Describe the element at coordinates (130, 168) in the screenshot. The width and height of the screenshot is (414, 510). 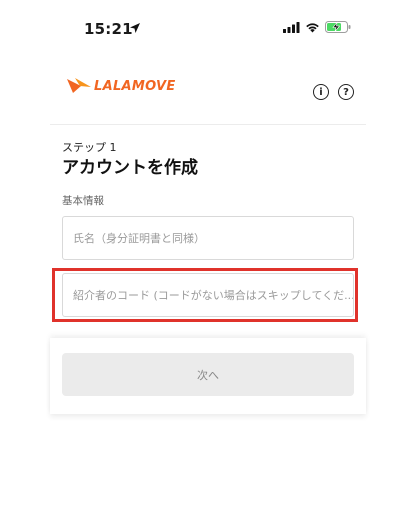
I see `page-title: アカウントを作成` at that location.